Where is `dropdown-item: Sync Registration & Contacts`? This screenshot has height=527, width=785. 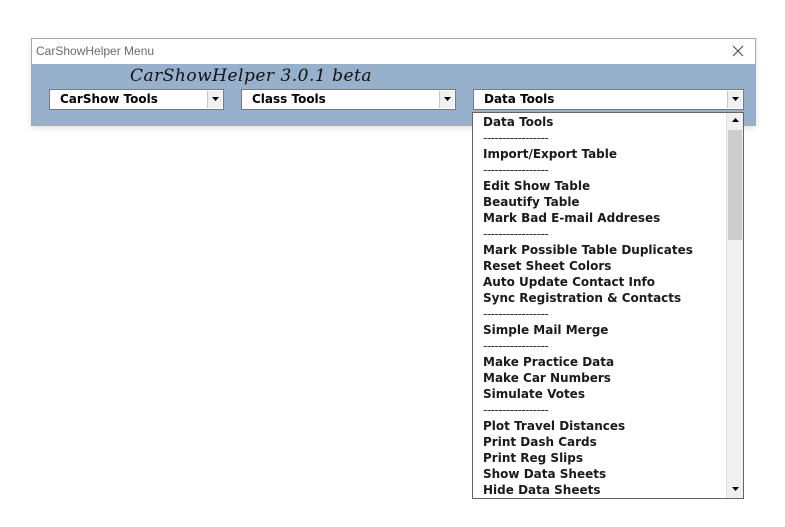 dropdown-item: Sync Registration & Contacts is located at coordinates (604, 298).